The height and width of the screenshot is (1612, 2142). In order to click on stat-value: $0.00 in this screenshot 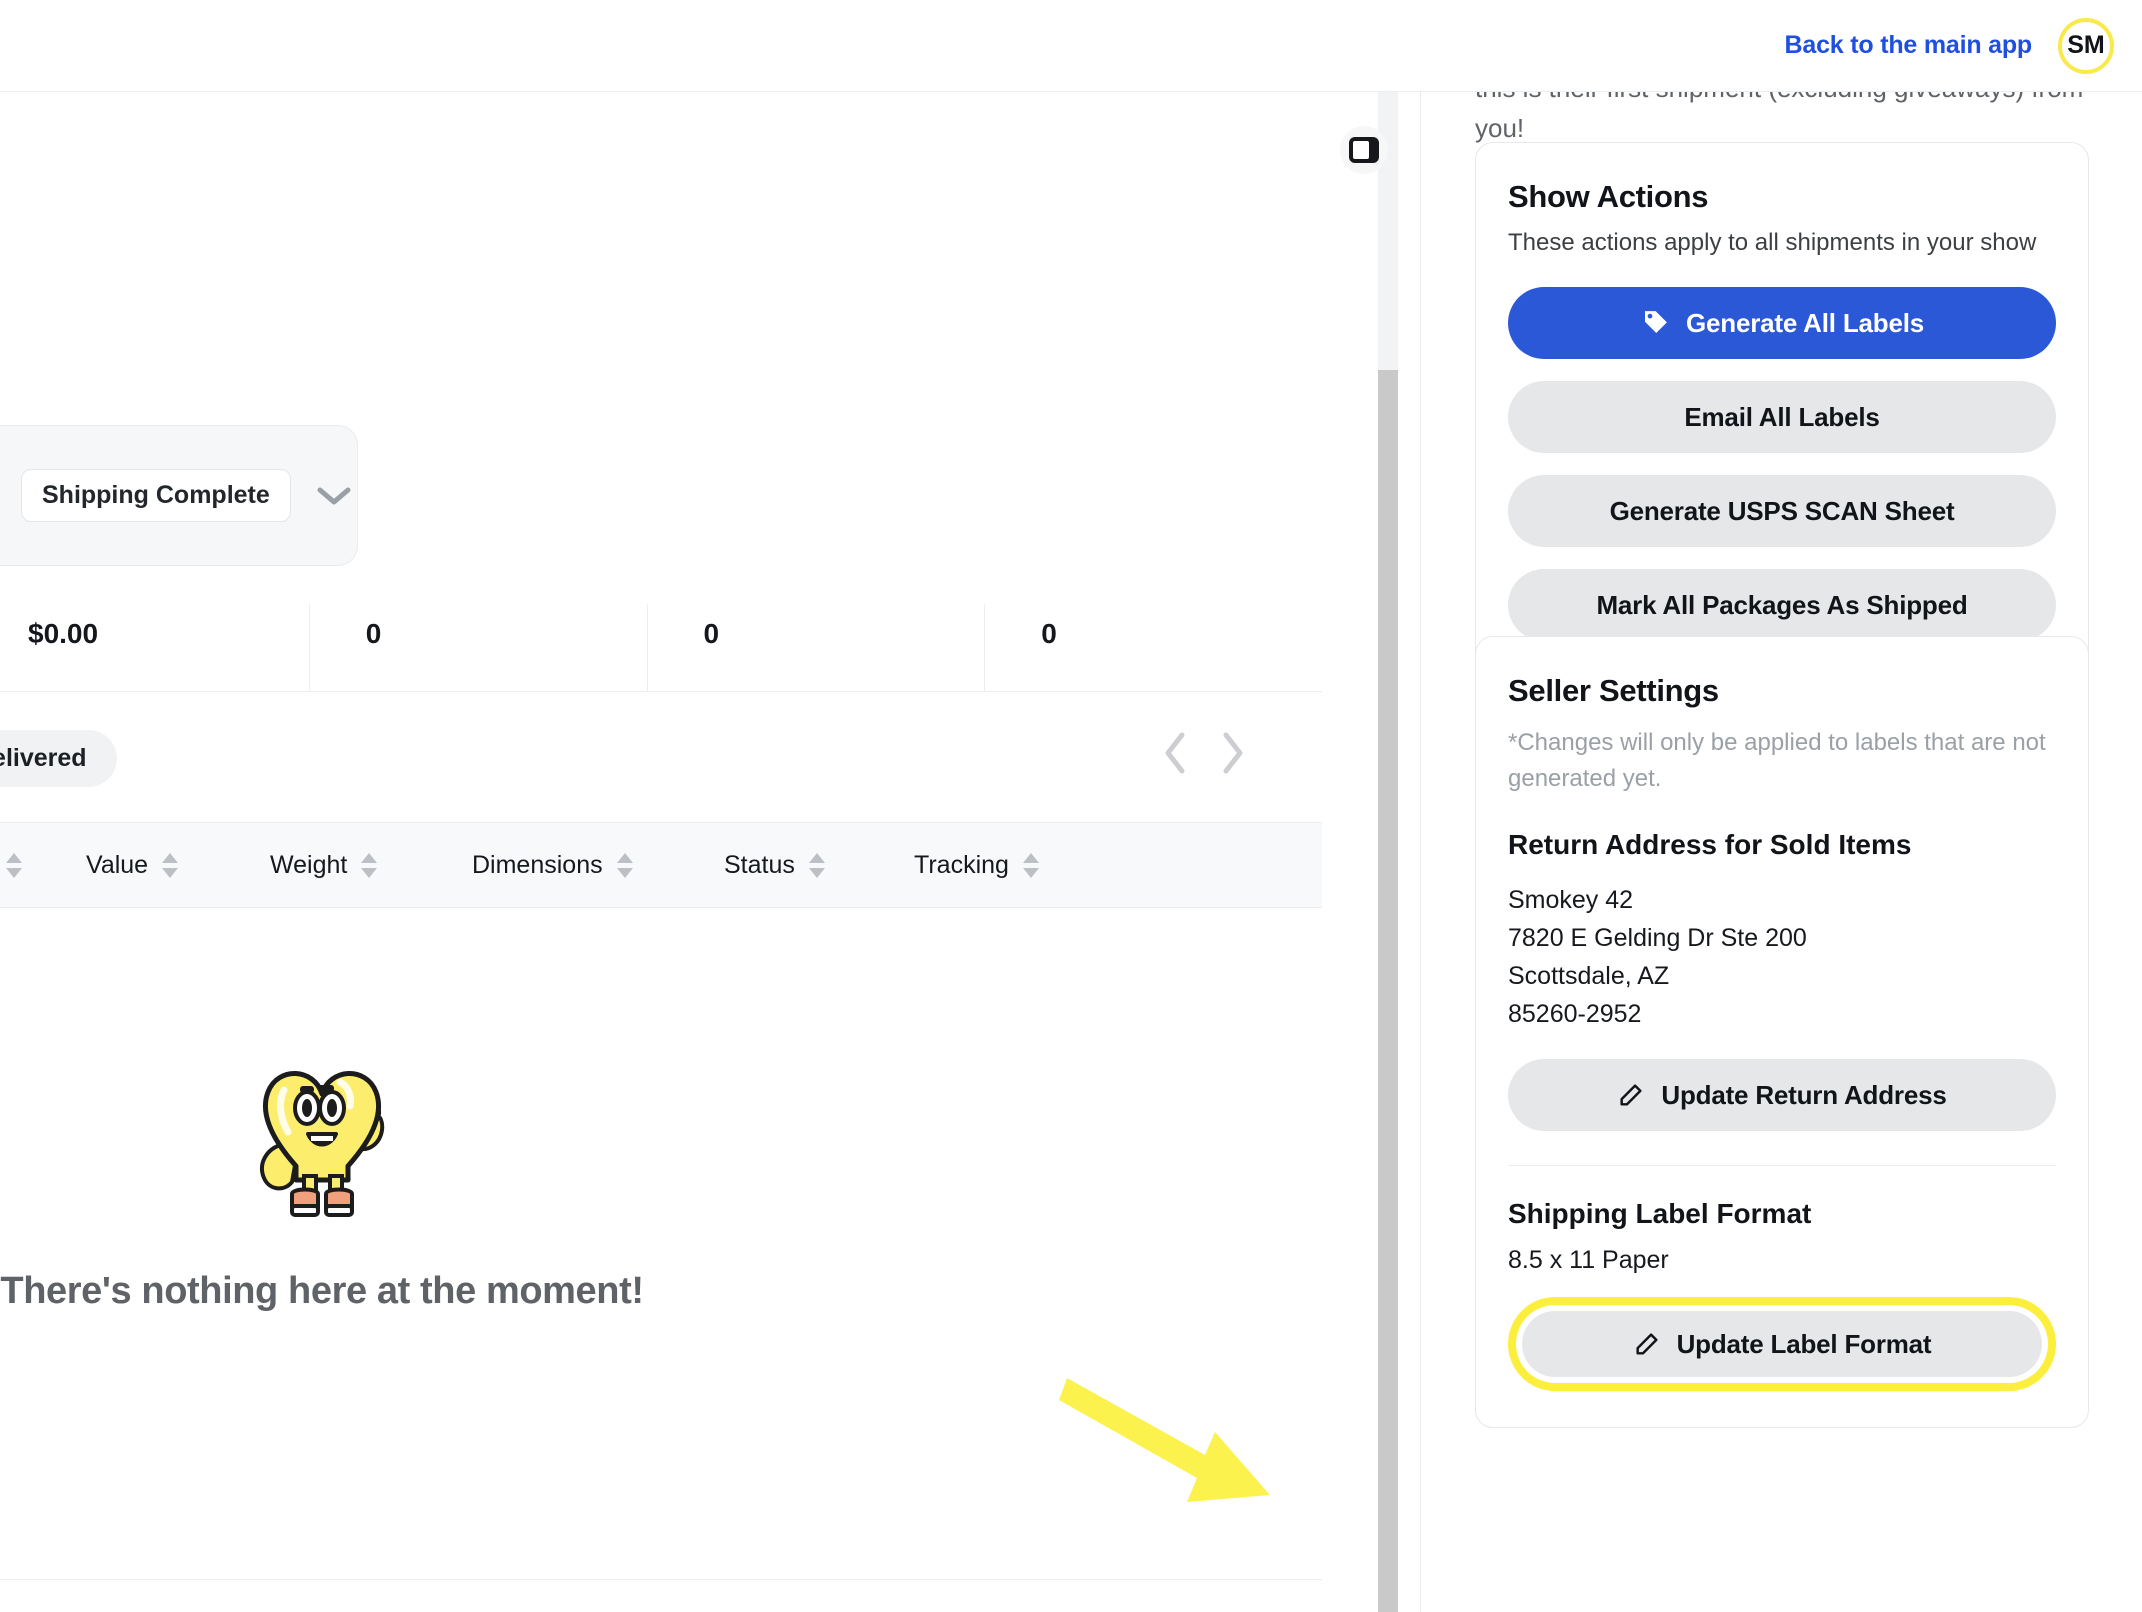, I will do `click(63, 633)`.